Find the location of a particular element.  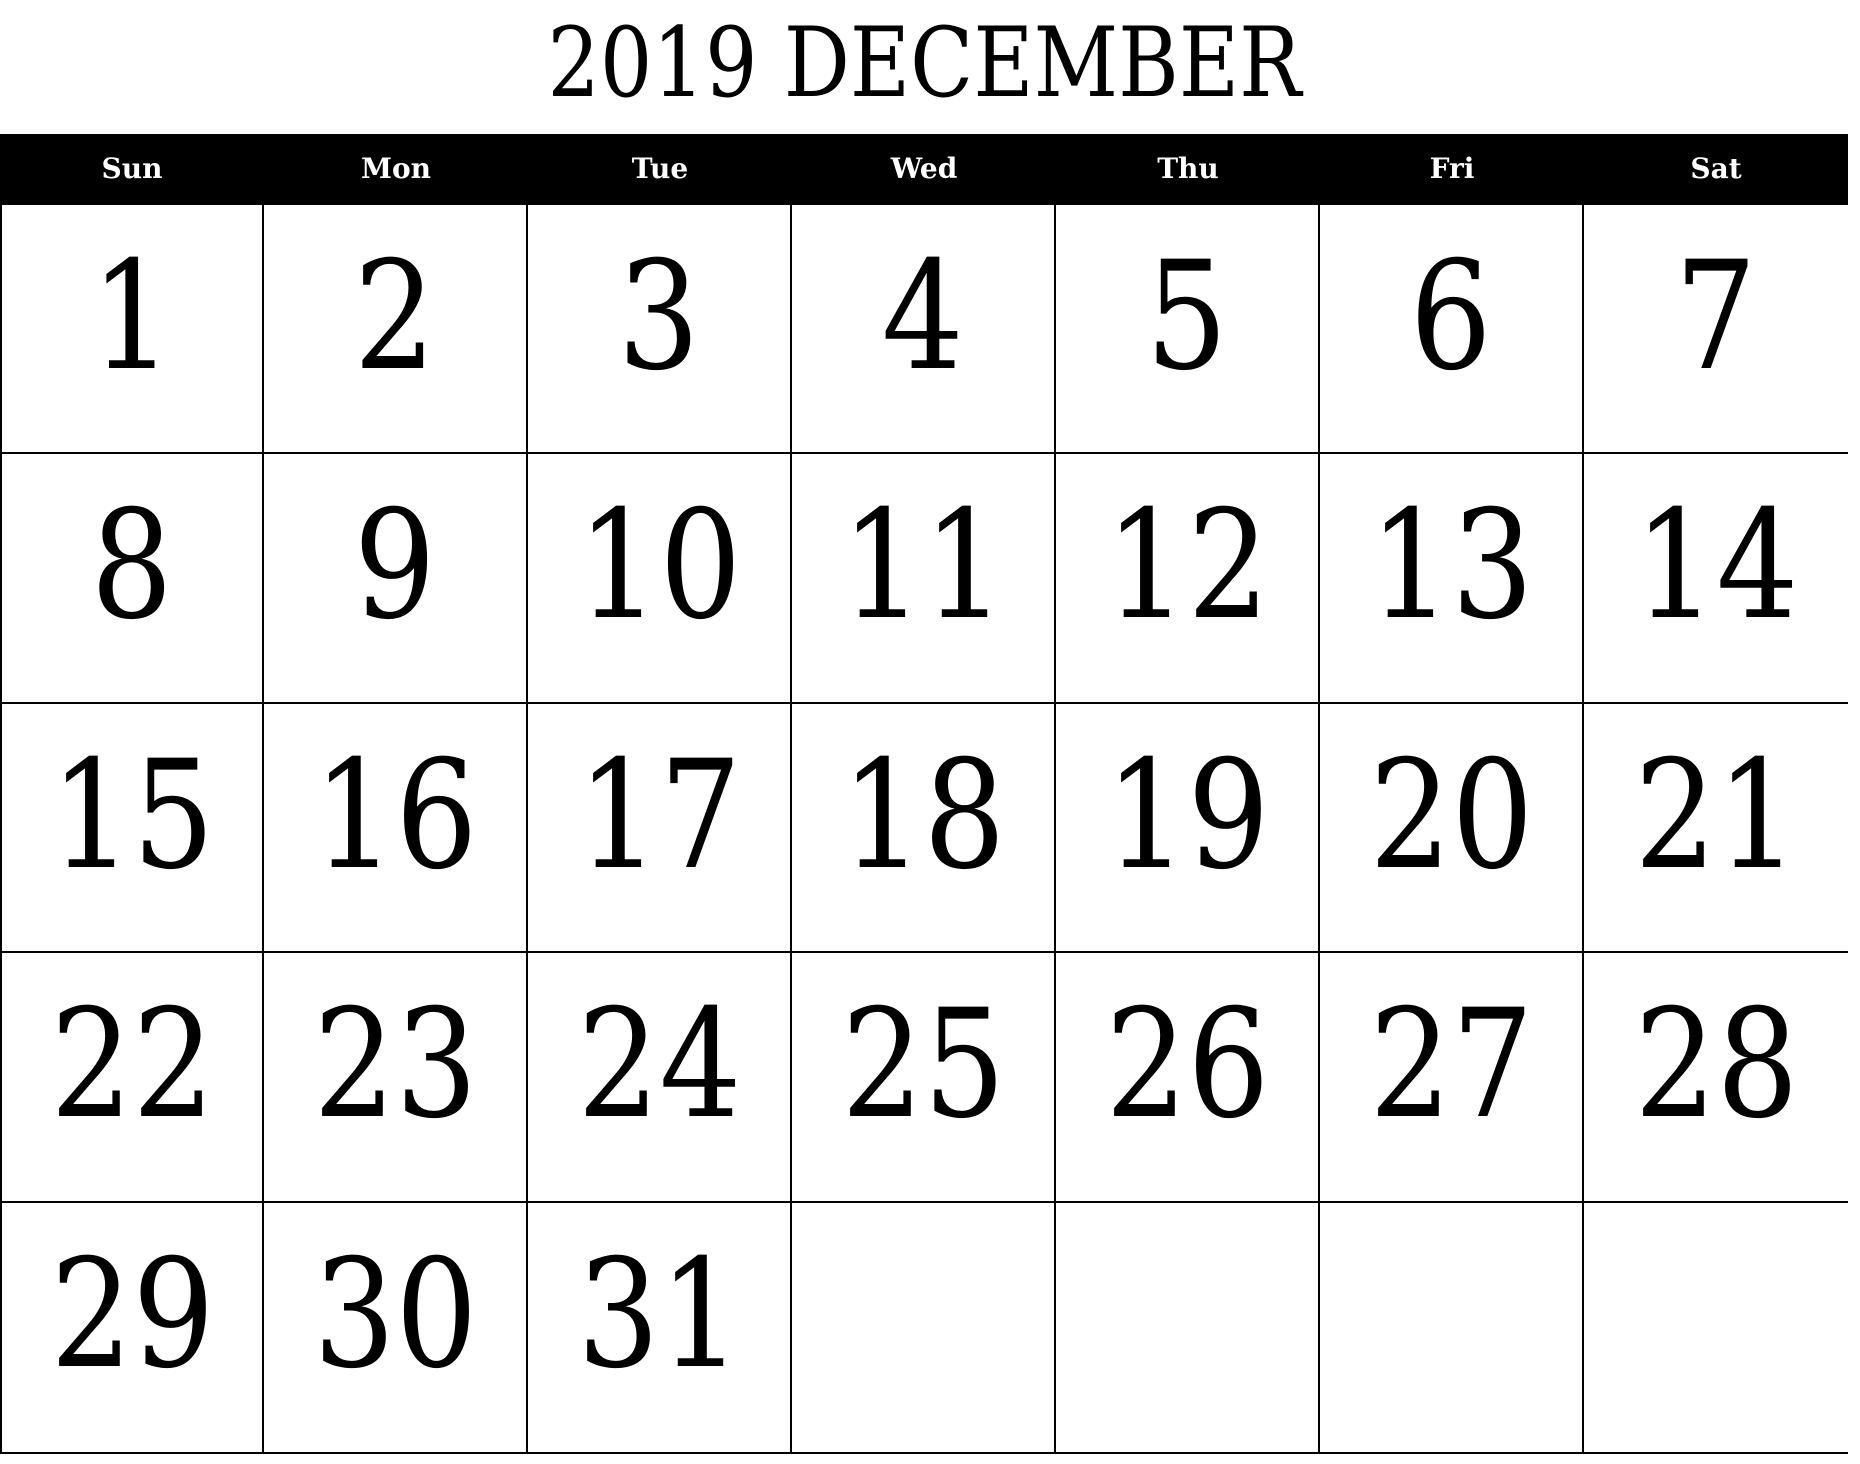

day-number-text: 11 is located at coordinates (923, 566).